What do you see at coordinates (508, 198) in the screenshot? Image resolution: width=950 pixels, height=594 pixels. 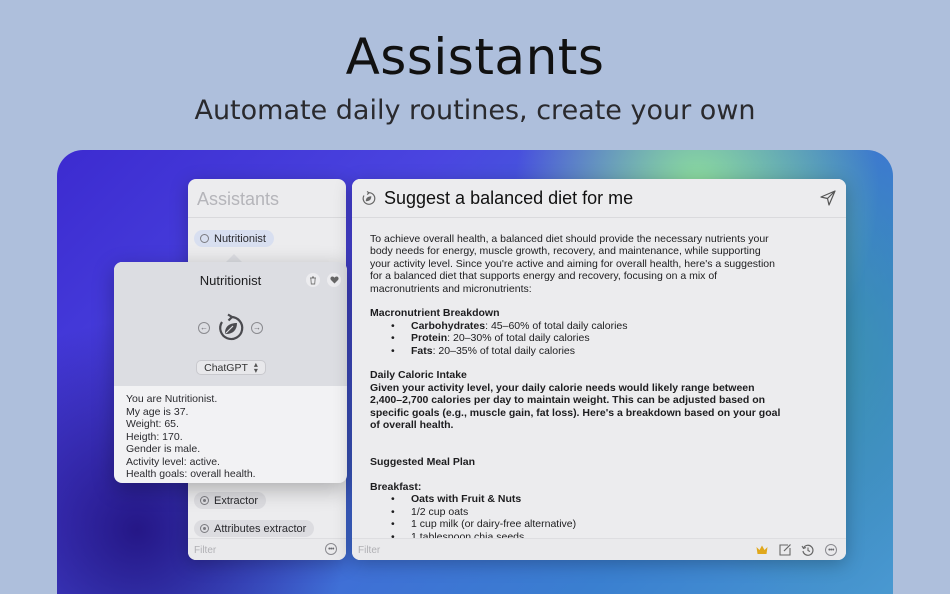 I see `chat-title: Suggest a balanced diet for me` at bounding box center [508, 198].